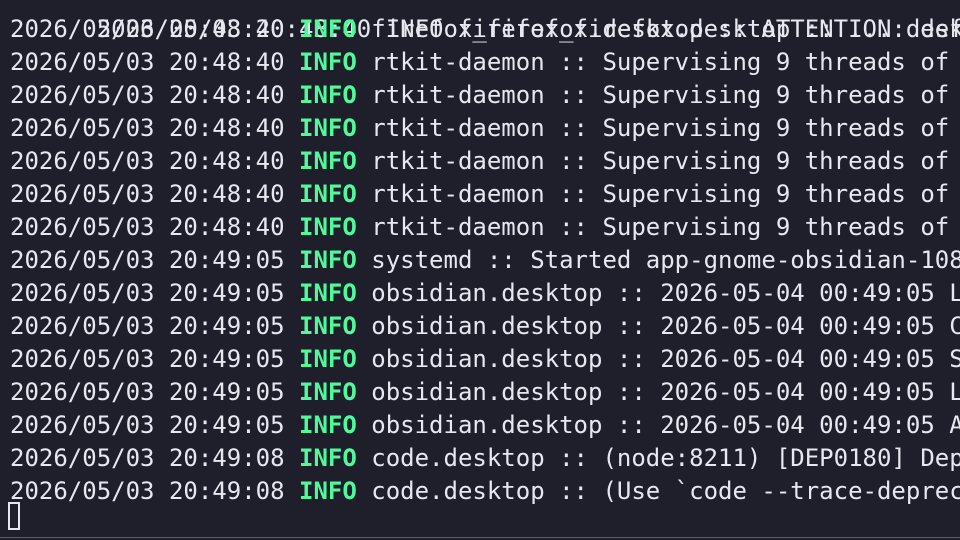 Image resolution: width=960 pixels, height=540 pixels. Describe the element at coordinates (14, 516) in the screenshot. I see `text-cursor` at that location.